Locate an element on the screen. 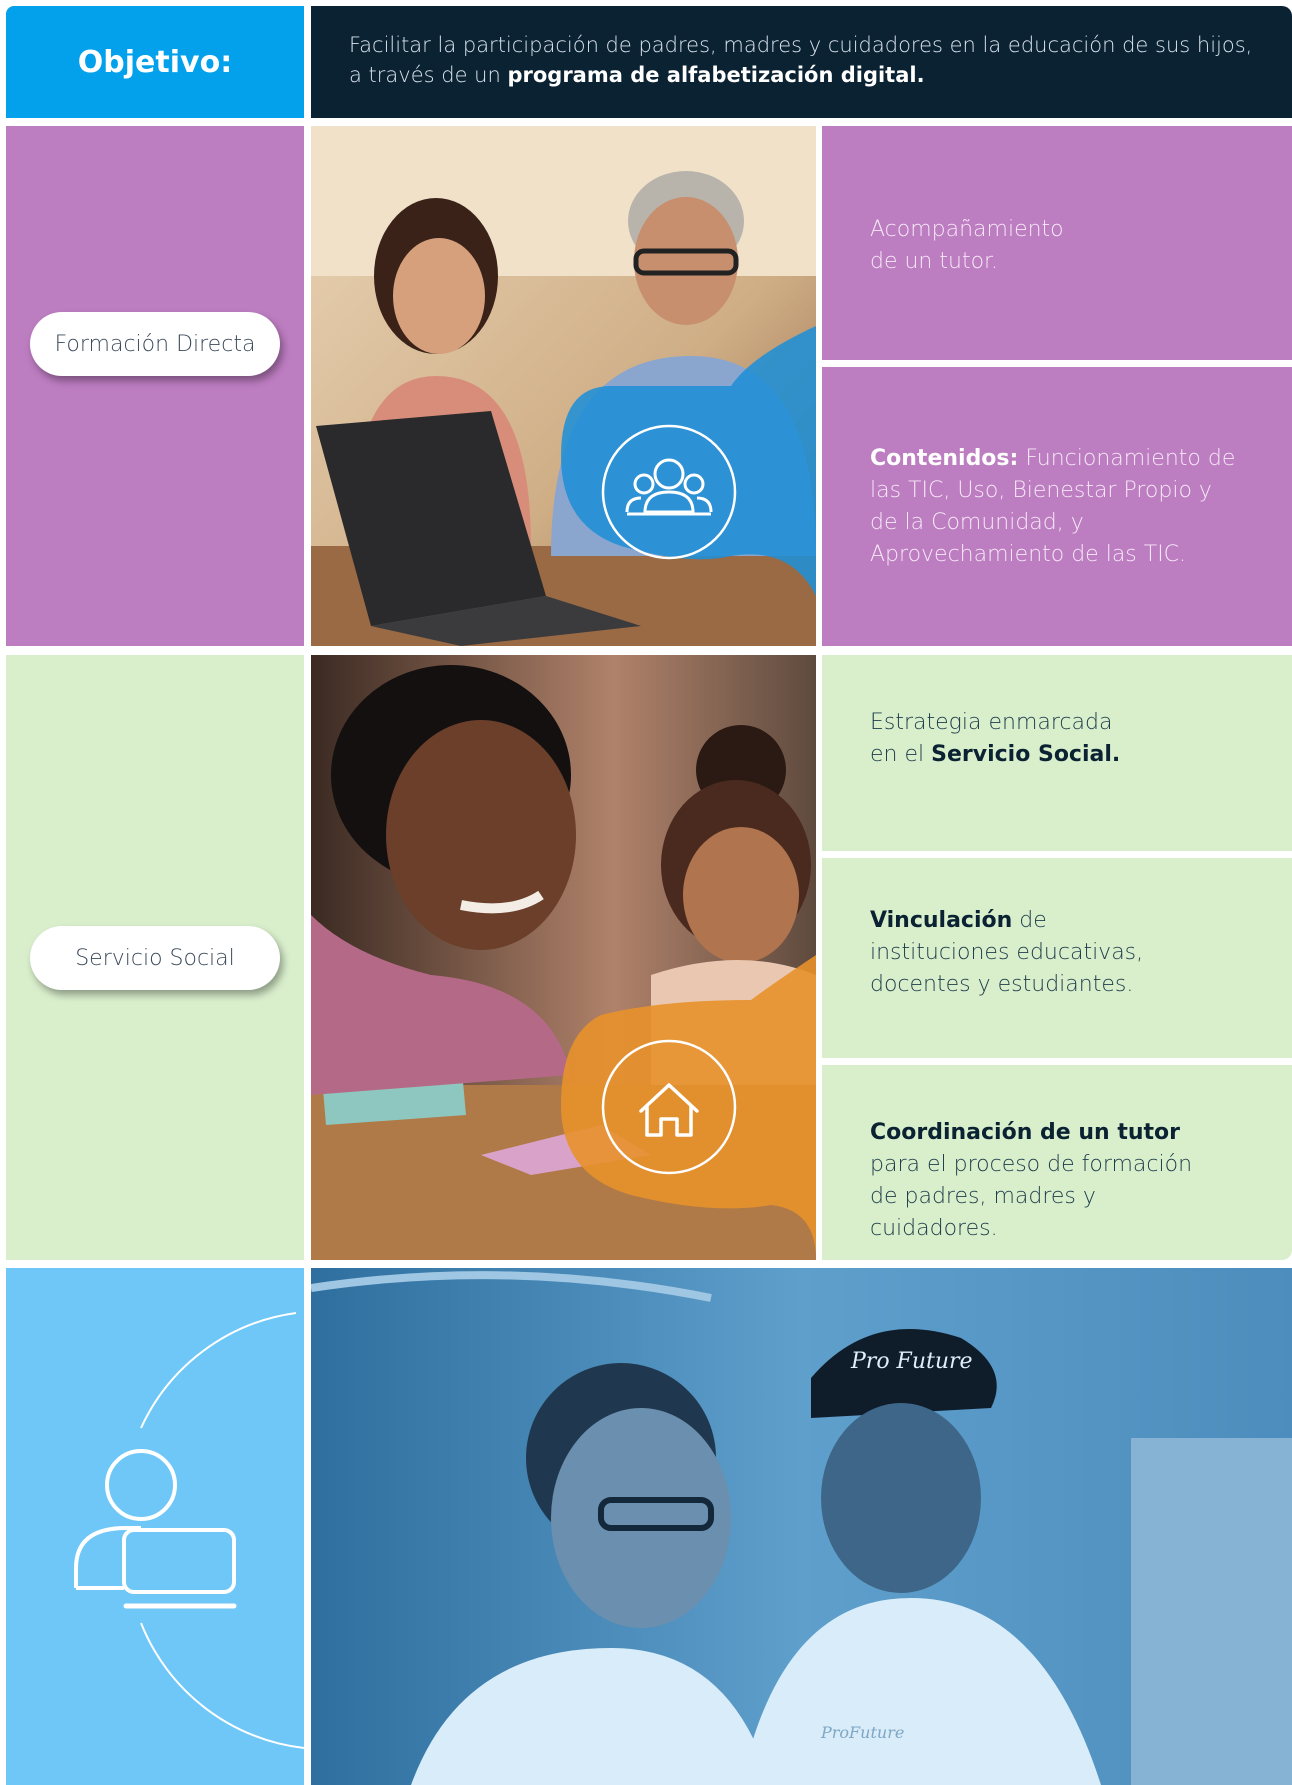 The width and height of the screenshot is (1292, 1785). objective-label: Objetivo: is located at coordinates (155, 62).